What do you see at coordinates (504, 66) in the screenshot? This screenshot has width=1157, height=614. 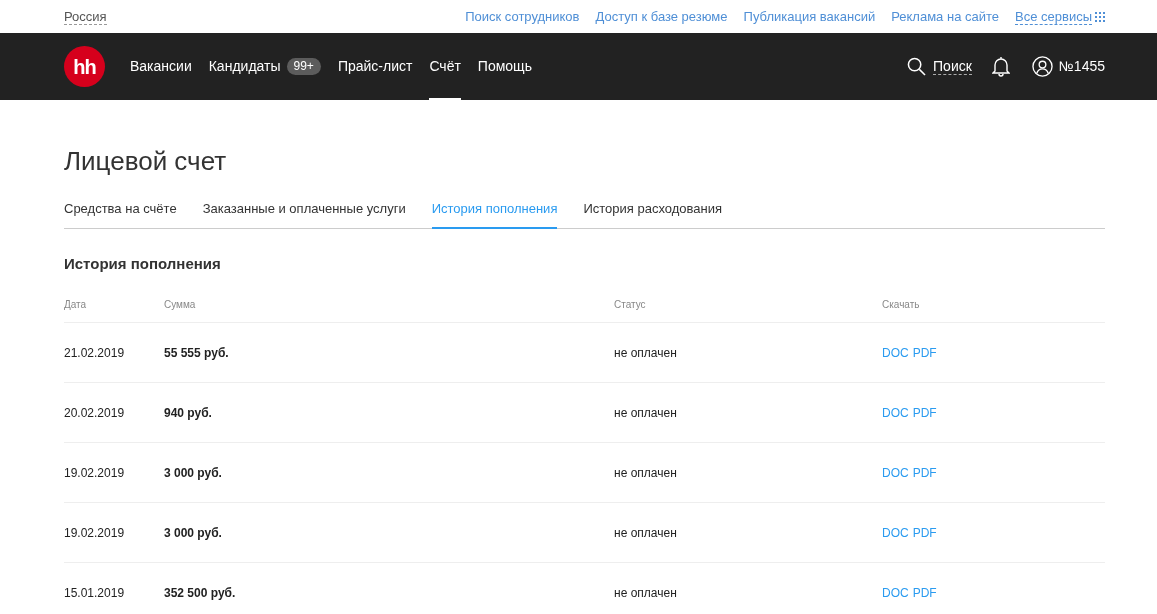 I see `nav-link: Помощь` at bounding box center [504, 66].